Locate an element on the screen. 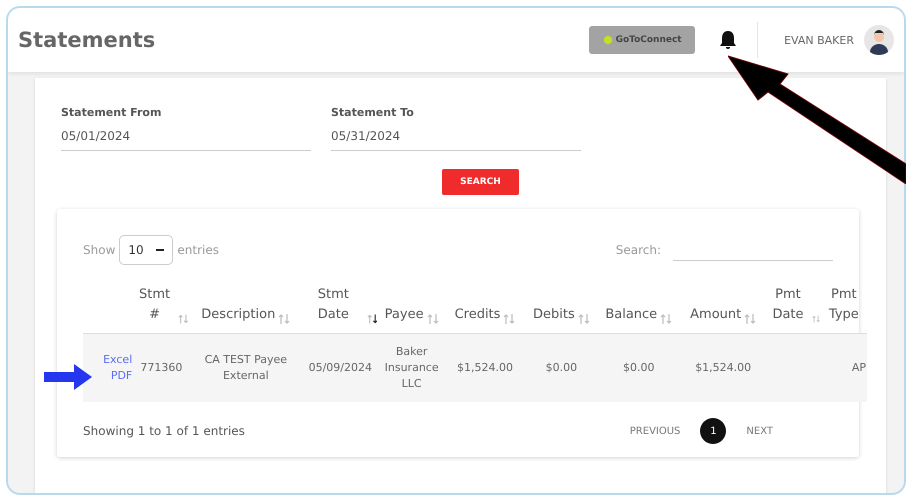 This screenshot has width=906, height=495. column-header: Balance is located at coordinates (631, 315).